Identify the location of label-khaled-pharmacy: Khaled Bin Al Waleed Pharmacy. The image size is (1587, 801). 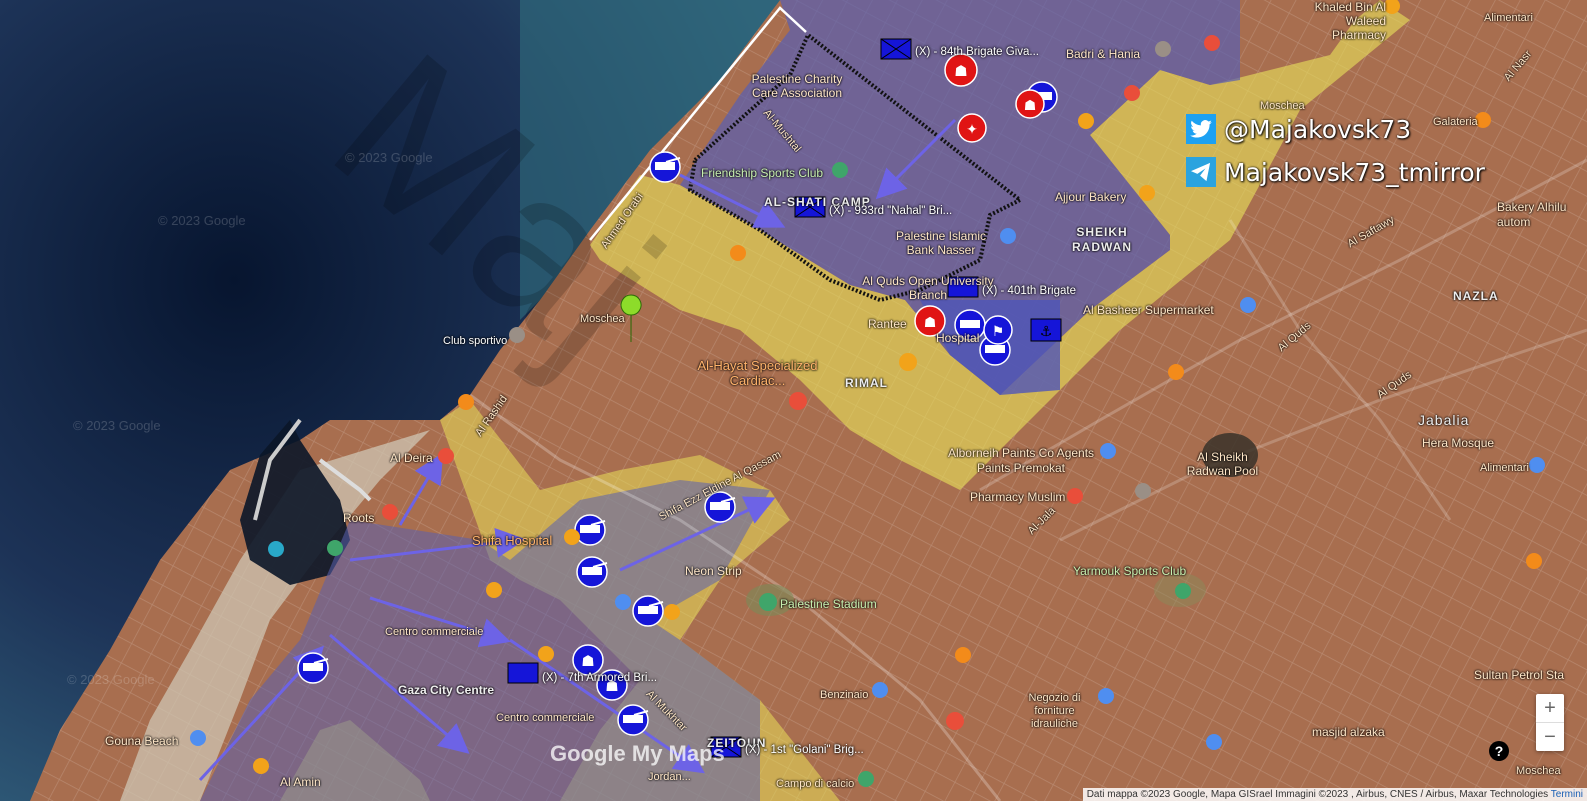
(1350, 21).